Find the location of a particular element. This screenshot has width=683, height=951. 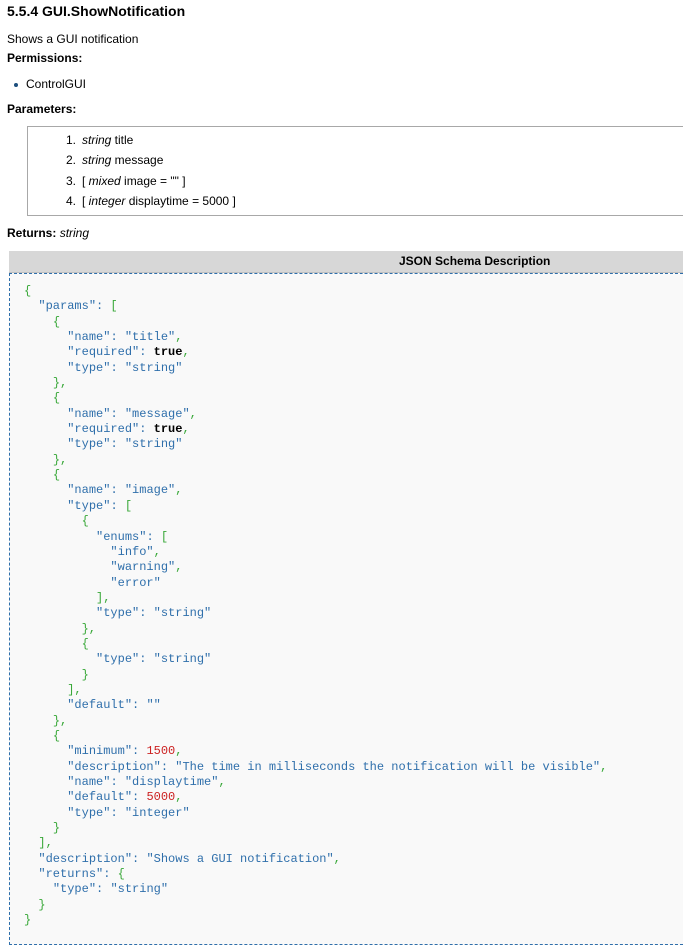

method-description: Shows a GUI notification is located at coordinates (73, 39).